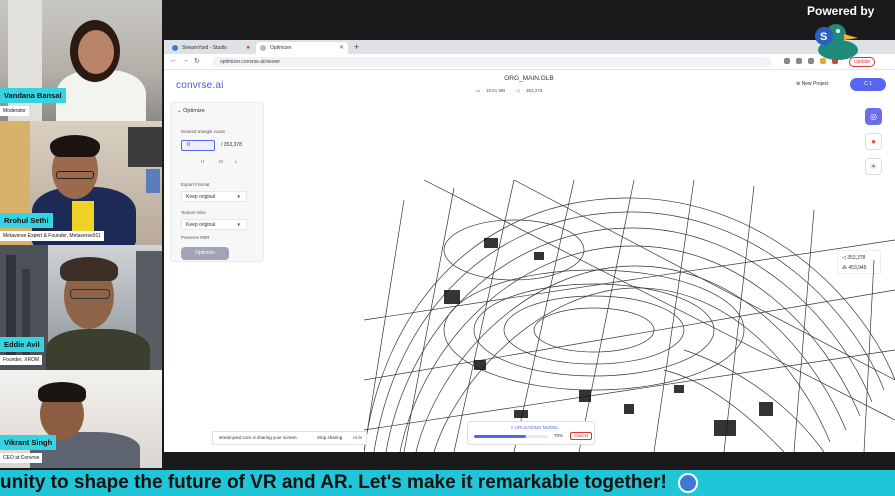 This screenshot has width=895, height=496. Describe the element at coordinates (357, 438) in the screenshot. I see `hide-button: Hide` at that location.